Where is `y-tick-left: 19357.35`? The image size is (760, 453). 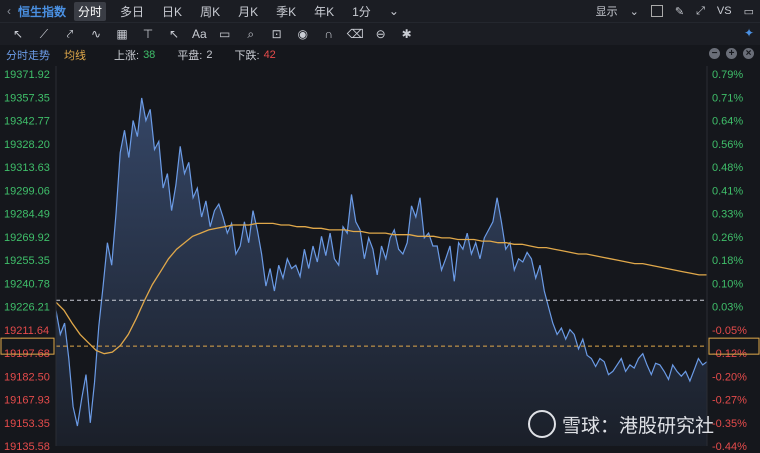
y-tick-left: 19357.35 is located at coordinates (27, 98).